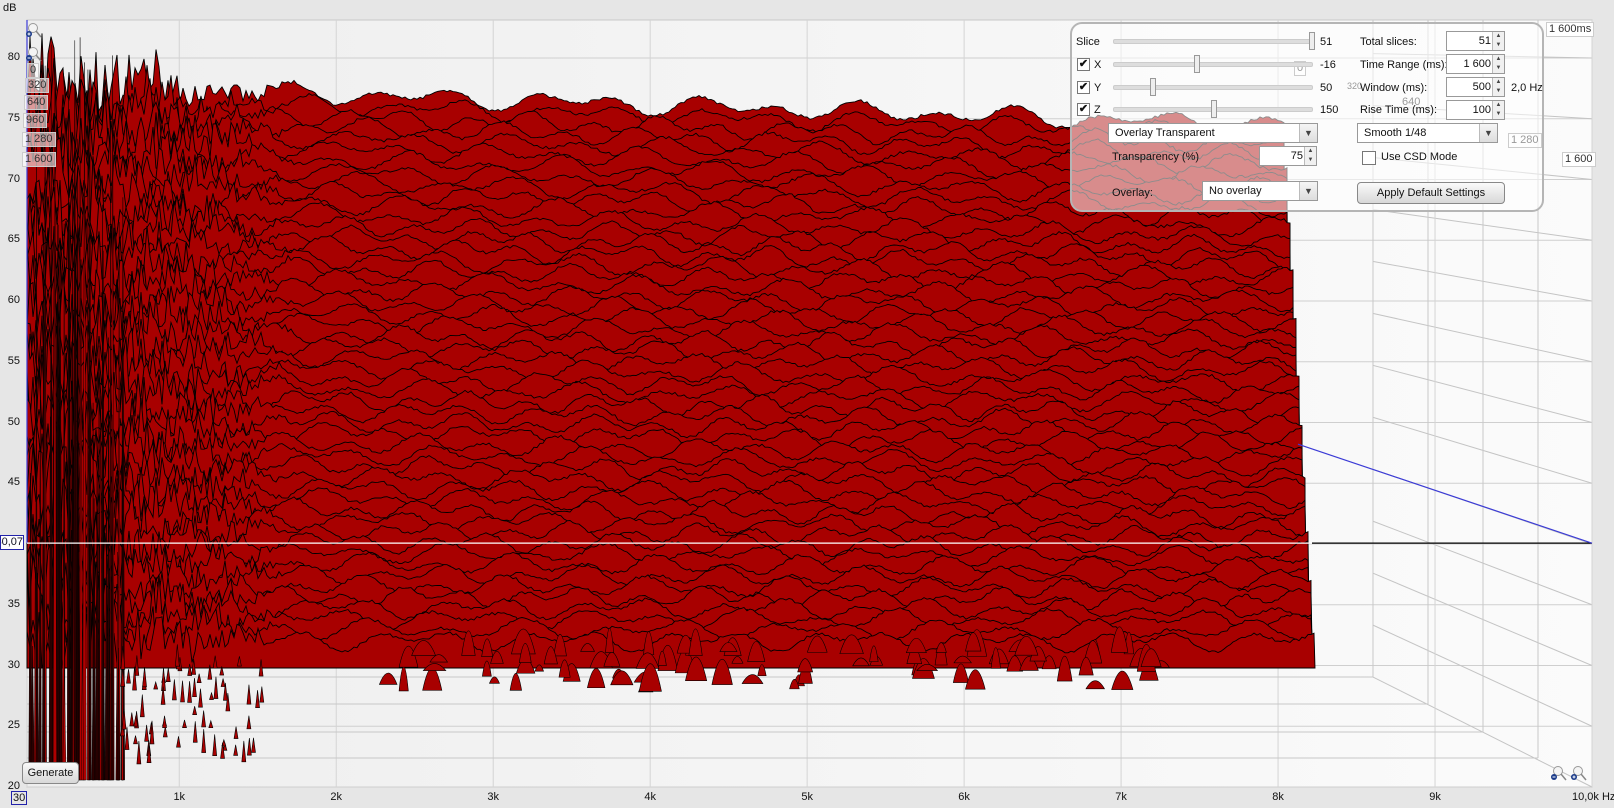 The image size is (1614, 808). I want to click on overlay-value: No overlay, so click(1235, 191).